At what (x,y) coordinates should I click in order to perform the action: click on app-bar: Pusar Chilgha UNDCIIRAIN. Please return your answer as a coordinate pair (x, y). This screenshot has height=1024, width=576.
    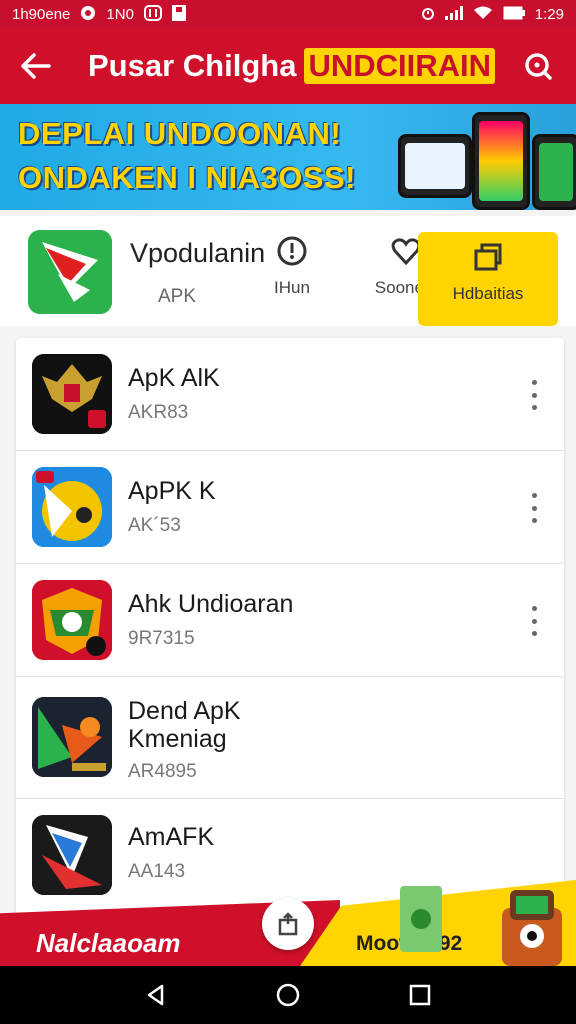
    Looking at the image, I should click on (288, 66).